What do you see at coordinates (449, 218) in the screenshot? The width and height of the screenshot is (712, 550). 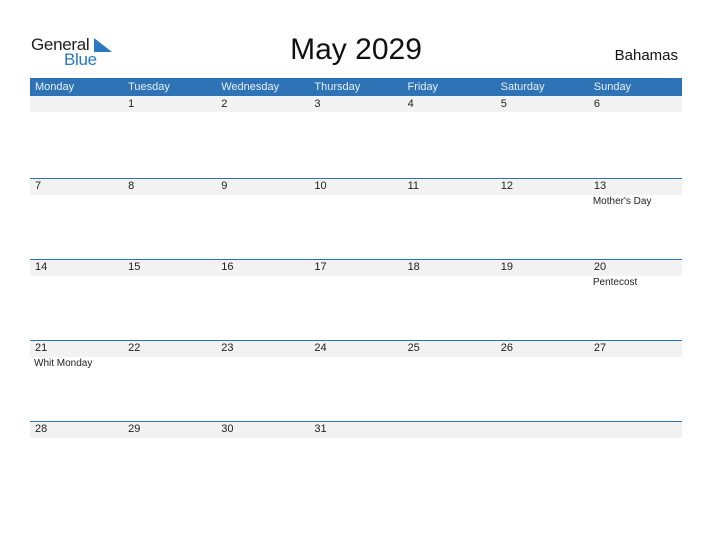 I see `day-cell: 11` at bounding box center [449, 218].